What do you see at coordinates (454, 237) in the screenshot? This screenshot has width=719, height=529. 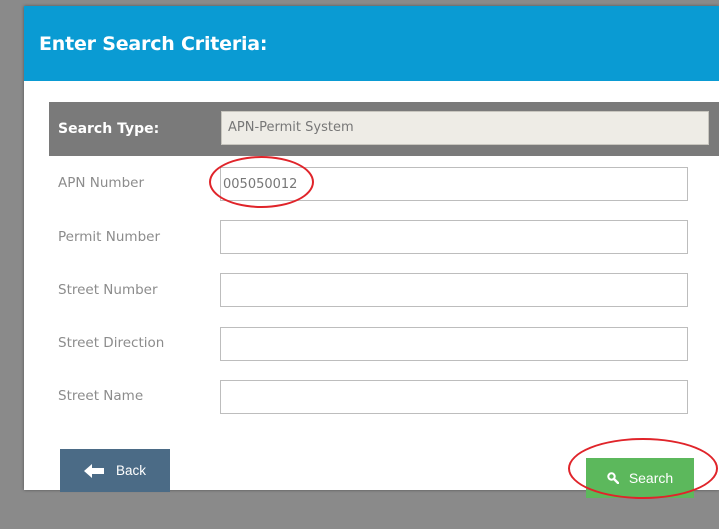 I see `permit-number-field` at bounding box center [454, 237].